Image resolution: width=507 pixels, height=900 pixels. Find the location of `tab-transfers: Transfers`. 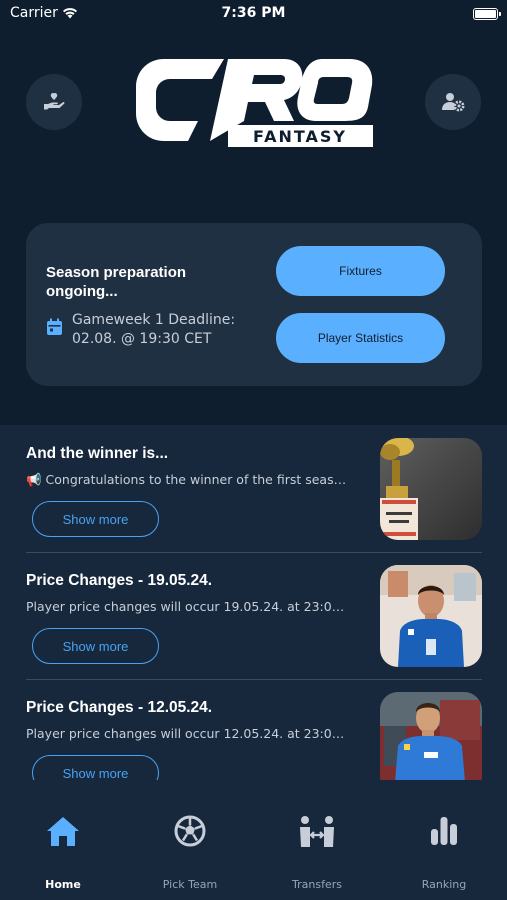

tab-transfers: Transfers is located at coordinates (317, 840).